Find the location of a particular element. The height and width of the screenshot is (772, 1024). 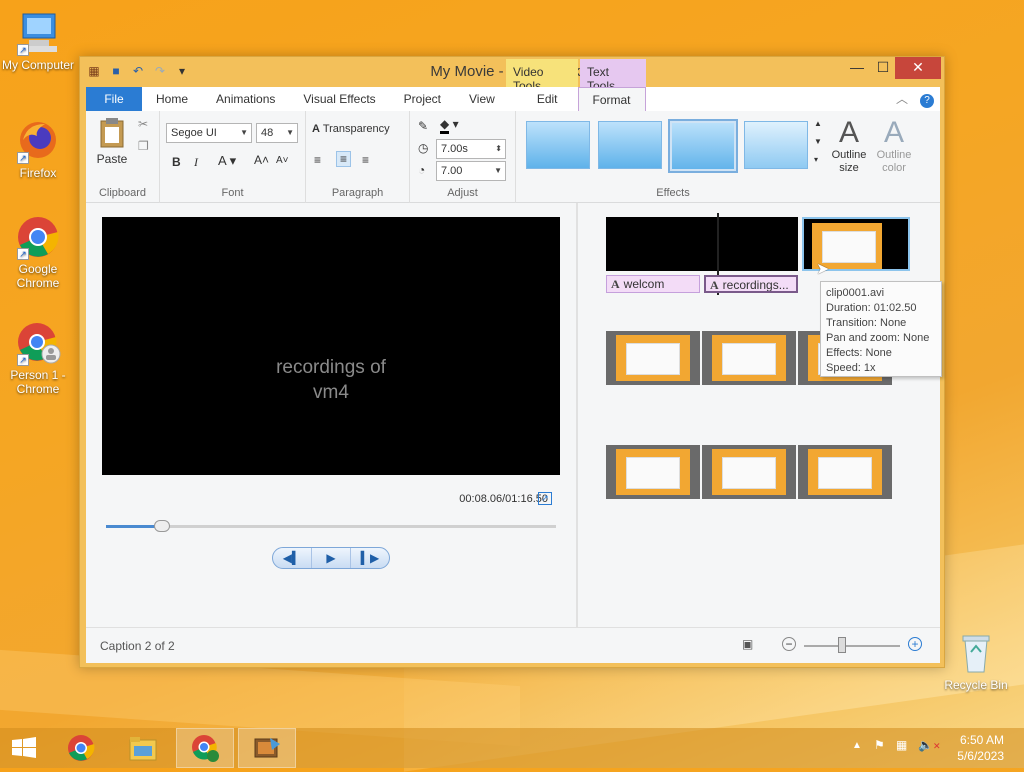

action-center-flag-icon: ⚑ is located at coordinates (879, 745).